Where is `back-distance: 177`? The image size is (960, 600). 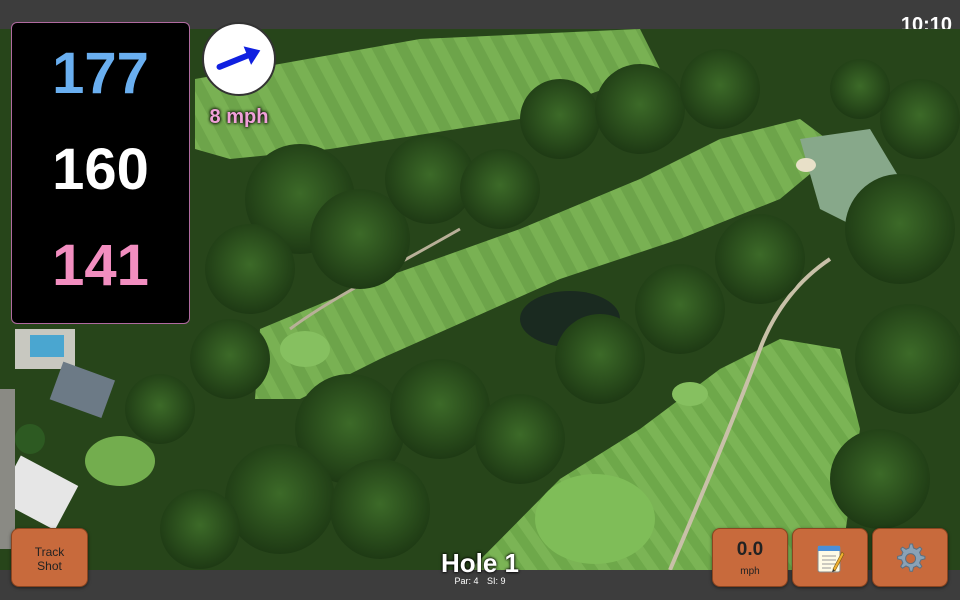
back-distance: 177 is located at coordinates (100, 73).